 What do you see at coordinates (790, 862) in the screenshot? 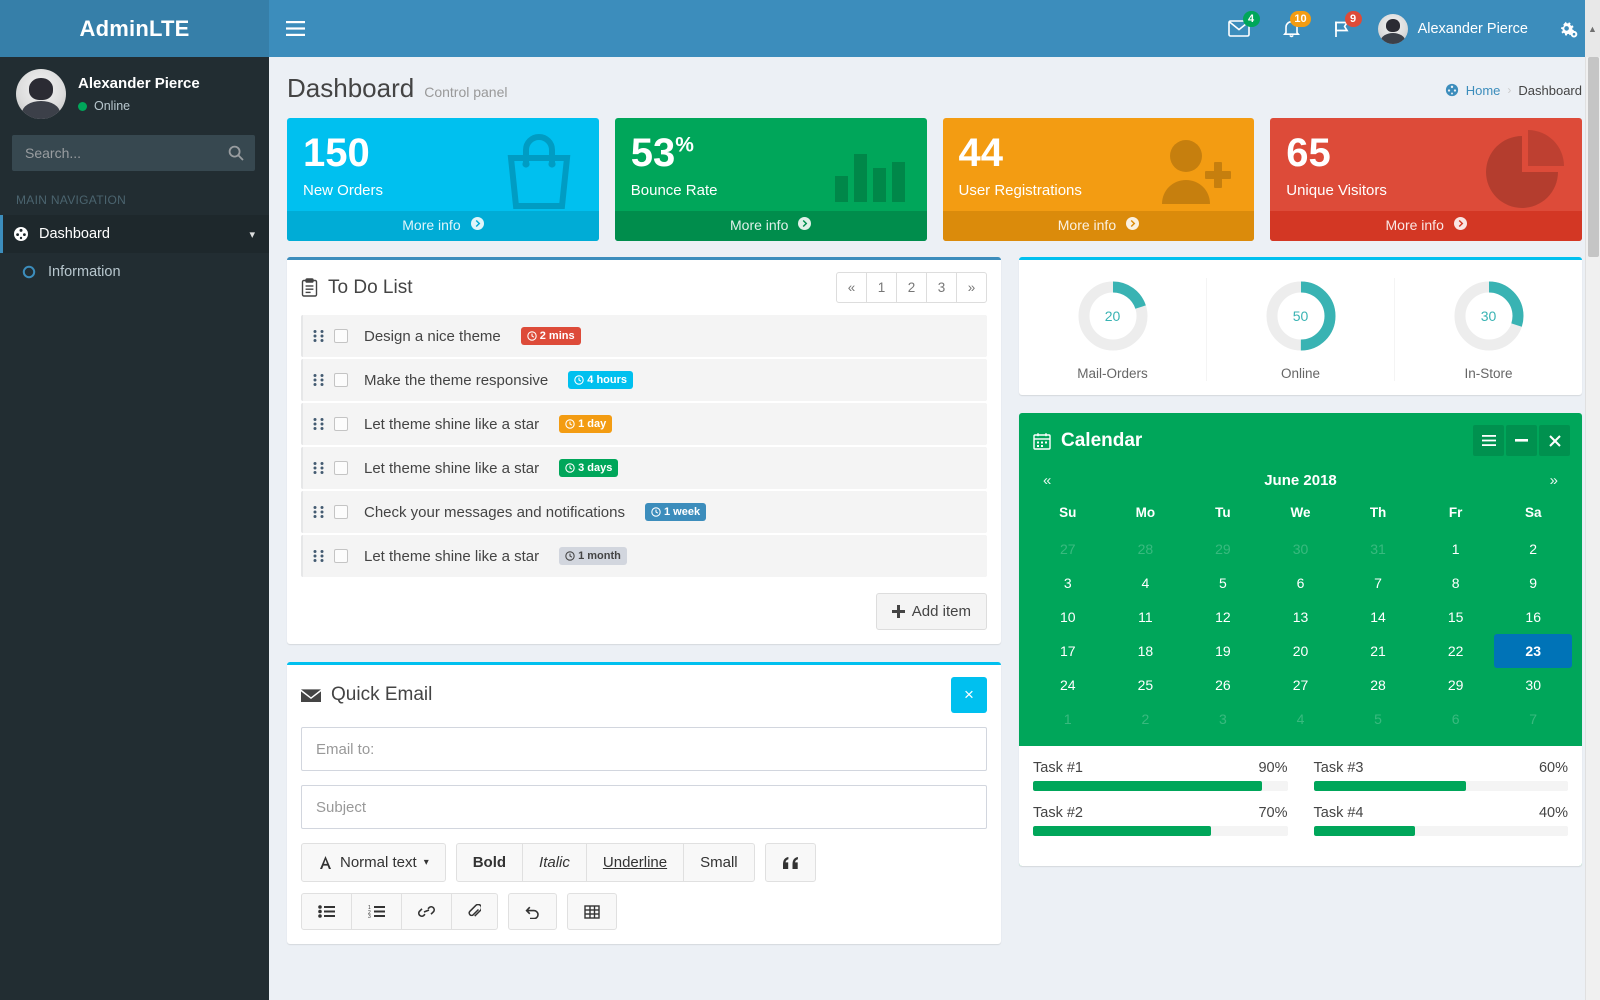
I see `blockquote-button` at bounding box center [790, 862].